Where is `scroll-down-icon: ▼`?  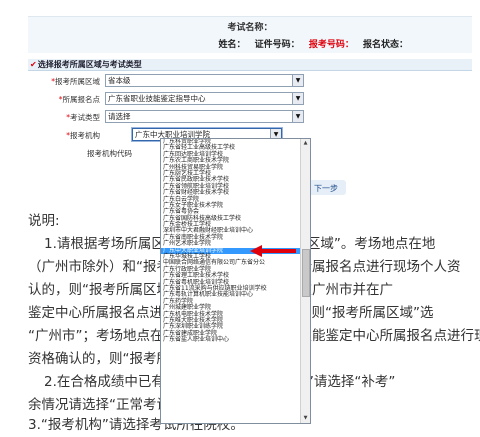
scroll-down-icon: ▼ is located at coordinates (305, 418).